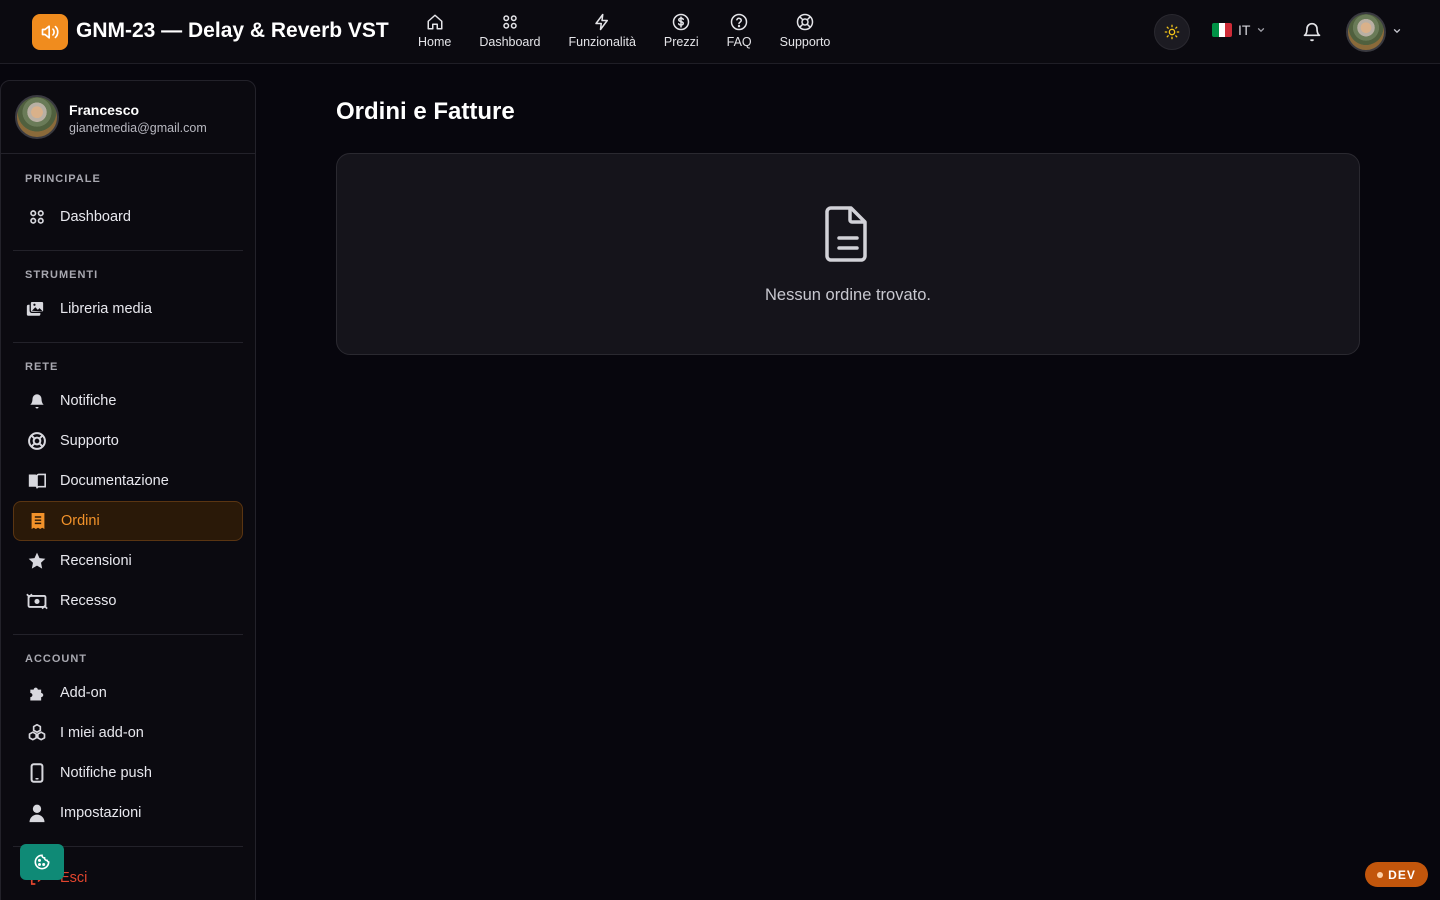 The width and height of the screenshot is (1440, 900). What do you see at coordinates (739, 42) in the screenshot?
I see `nav-faq-label: FAQ` at bounding box center [739, 42].